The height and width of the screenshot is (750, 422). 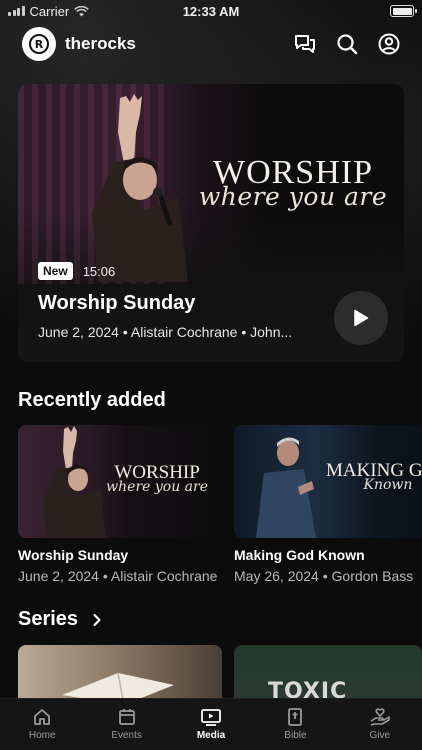 I want to click on profile-icon, so click(x=389, y=44).